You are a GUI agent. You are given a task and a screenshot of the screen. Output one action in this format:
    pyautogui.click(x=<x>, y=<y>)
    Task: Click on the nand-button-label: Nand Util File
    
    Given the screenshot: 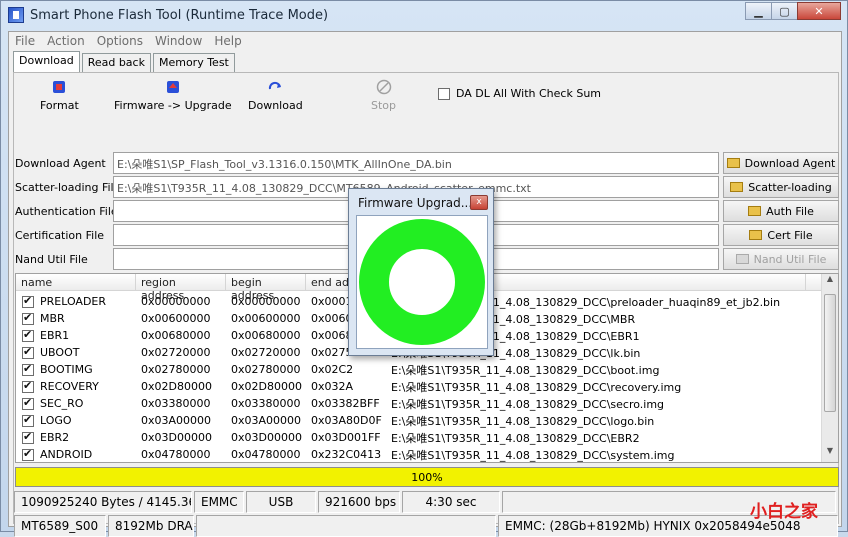 What is the action you would take?
    pyautogui.click(x=790, y=259)
    